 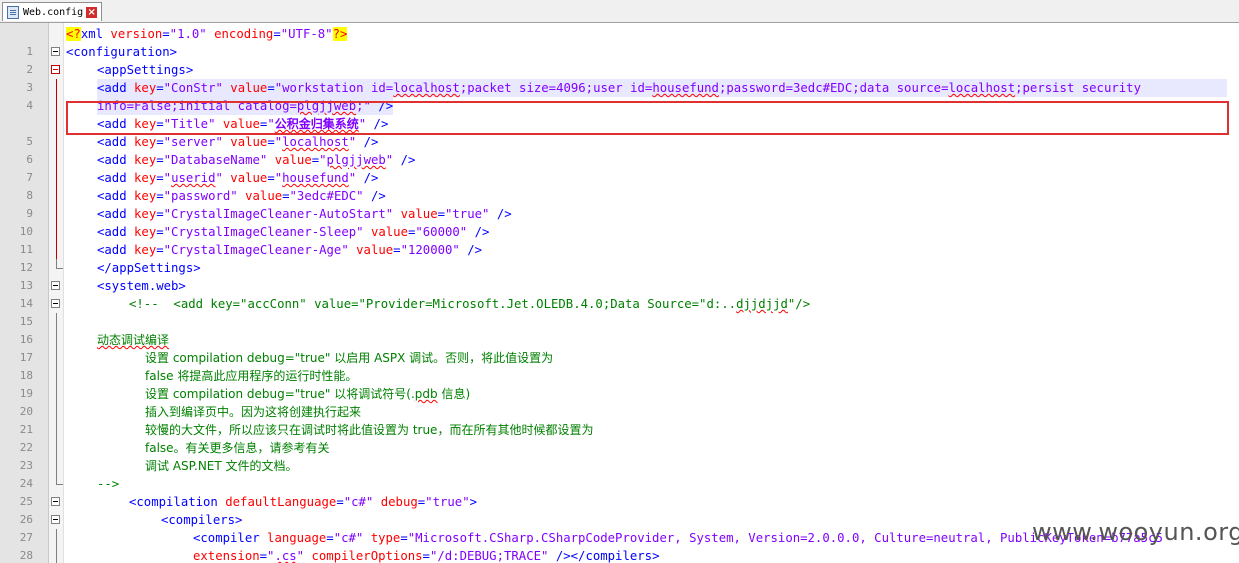 I want to click on code-line: 13 </appSettings>, so click(x=619, y=275).